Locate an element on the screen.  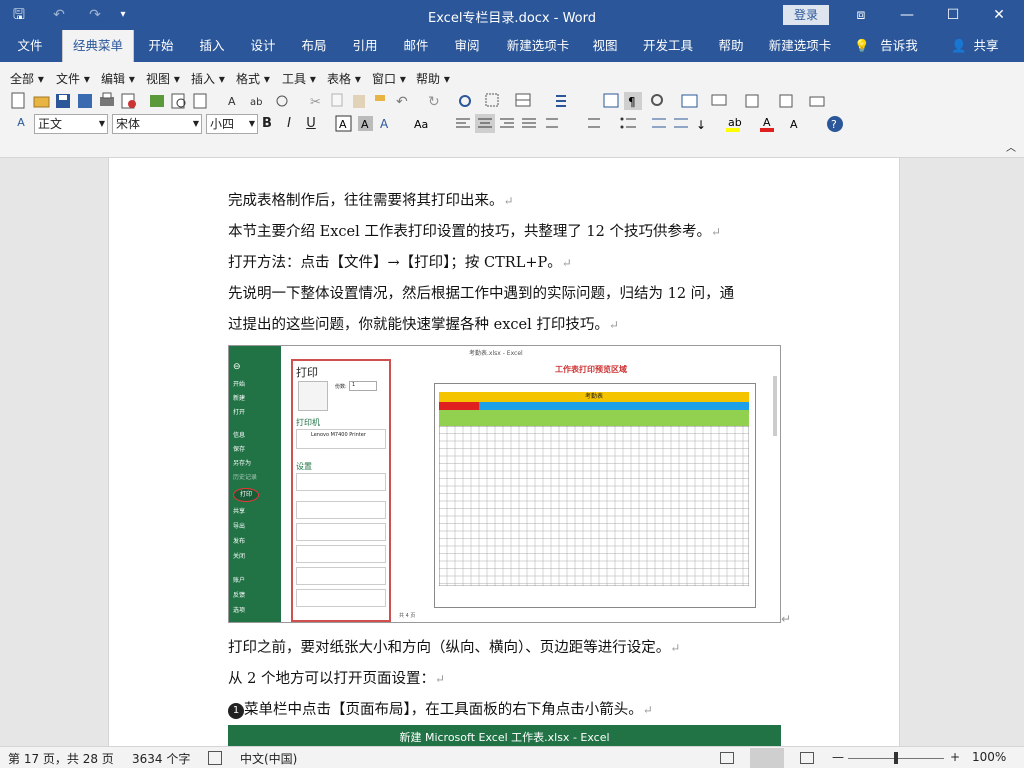
spelling-icon: A is located at coordinates (232, 101).